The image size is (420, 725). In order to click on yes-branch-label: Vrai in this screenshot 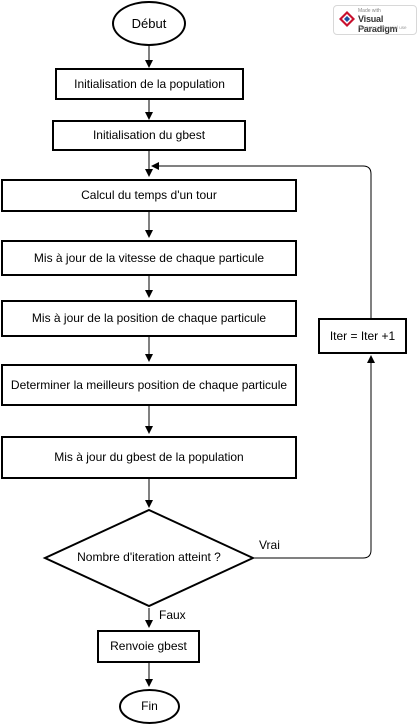, I will do `click(269, 545)`.